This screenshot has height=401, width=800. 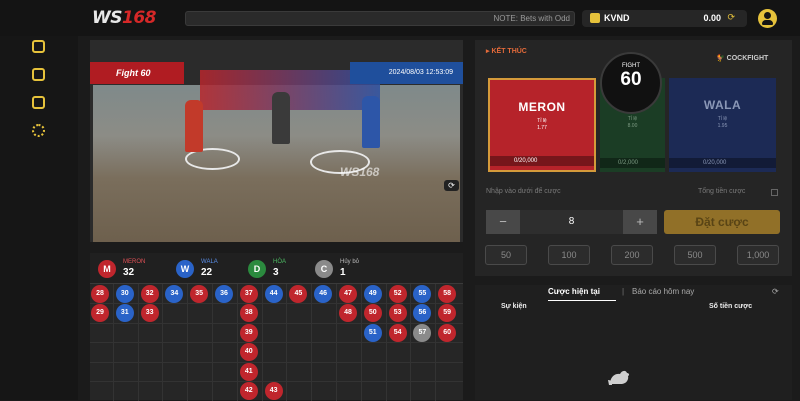 I want to click on result-cell: 46, so click(x=323, y=294).